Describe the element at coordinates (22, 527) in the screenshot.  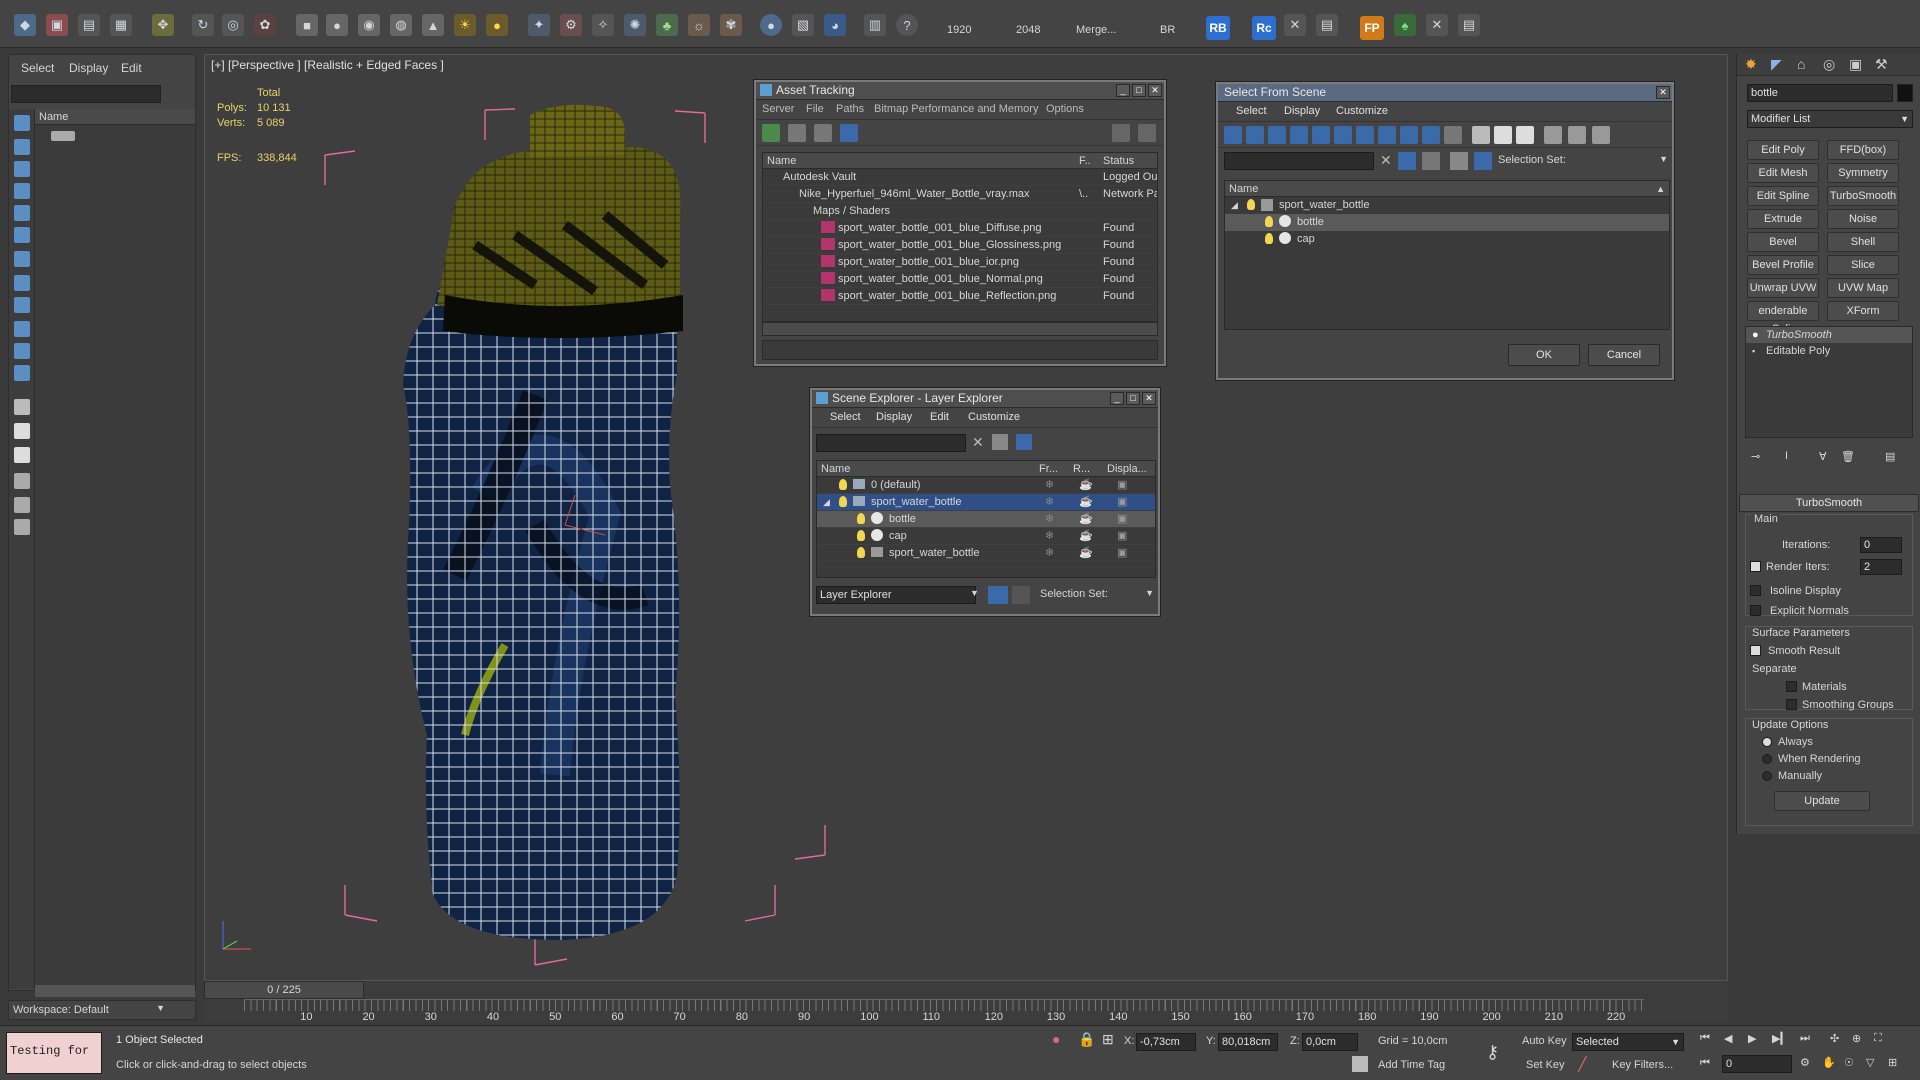
I see `filter-clear-icon` at that location.